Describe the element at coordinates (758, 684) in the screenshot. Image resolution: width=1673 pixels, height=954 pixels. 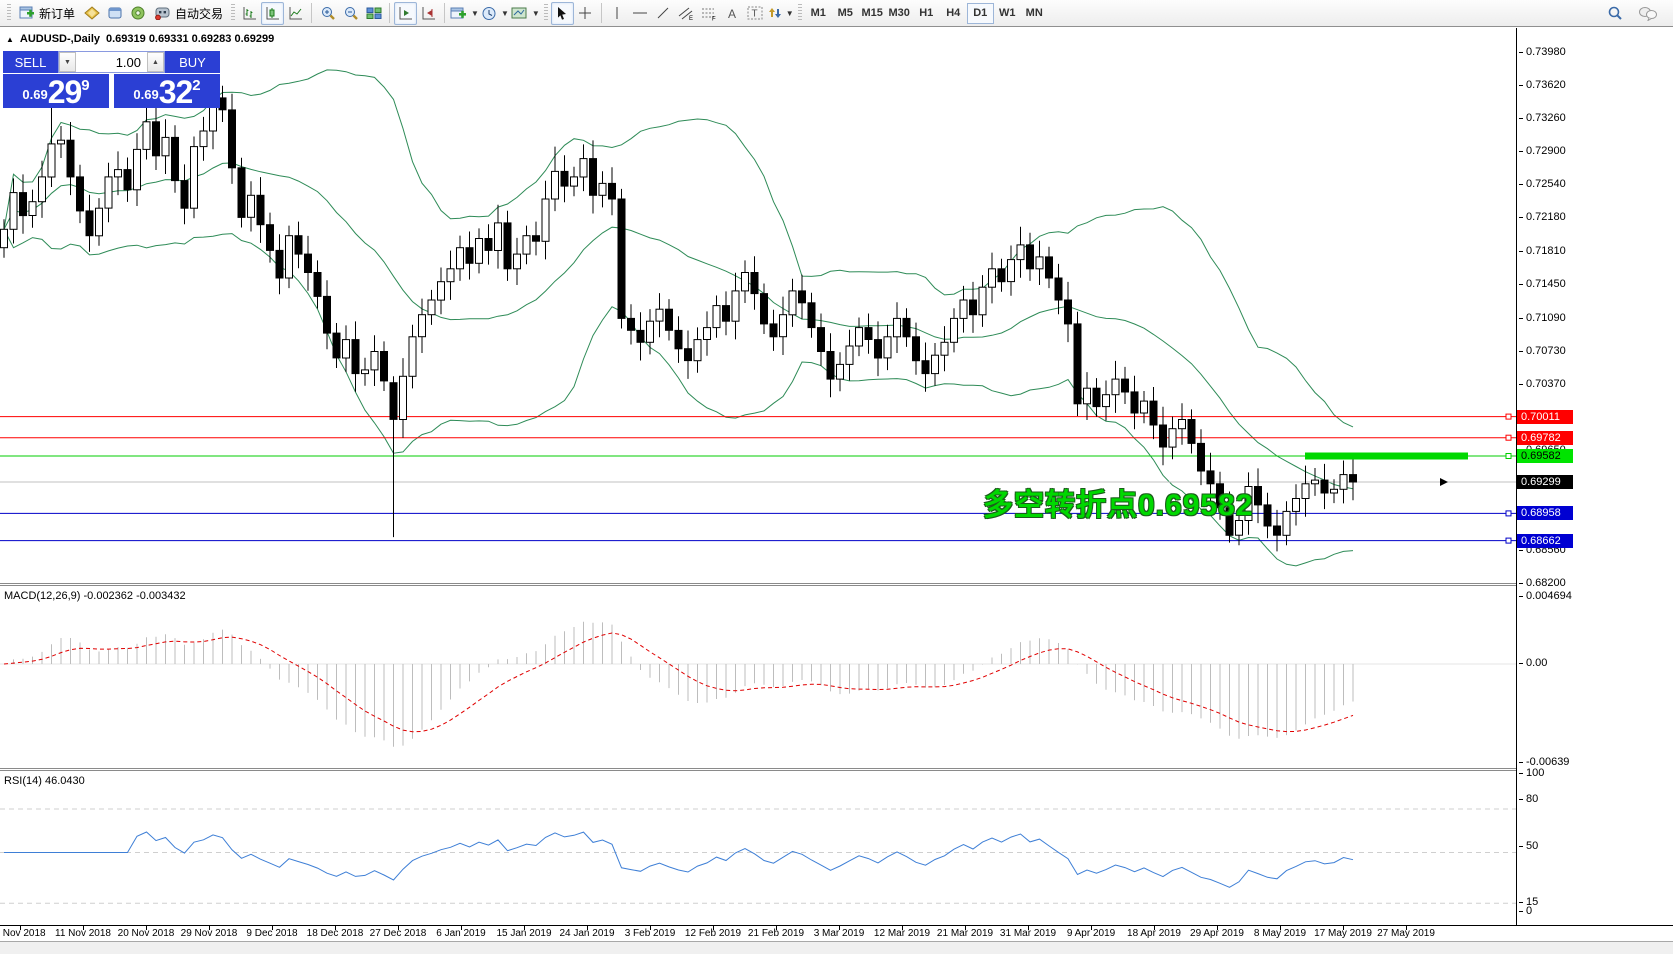
I see `macd-canvas` at that location.